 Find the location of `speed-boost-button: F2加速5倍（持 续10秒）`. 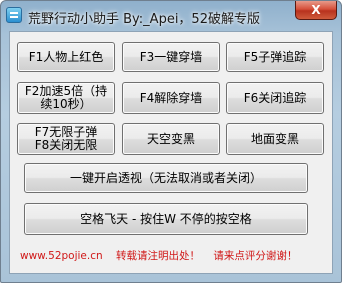

speed-boost-button: F2加速5倍（持 续10秒） is located at coordinates (66, 98).